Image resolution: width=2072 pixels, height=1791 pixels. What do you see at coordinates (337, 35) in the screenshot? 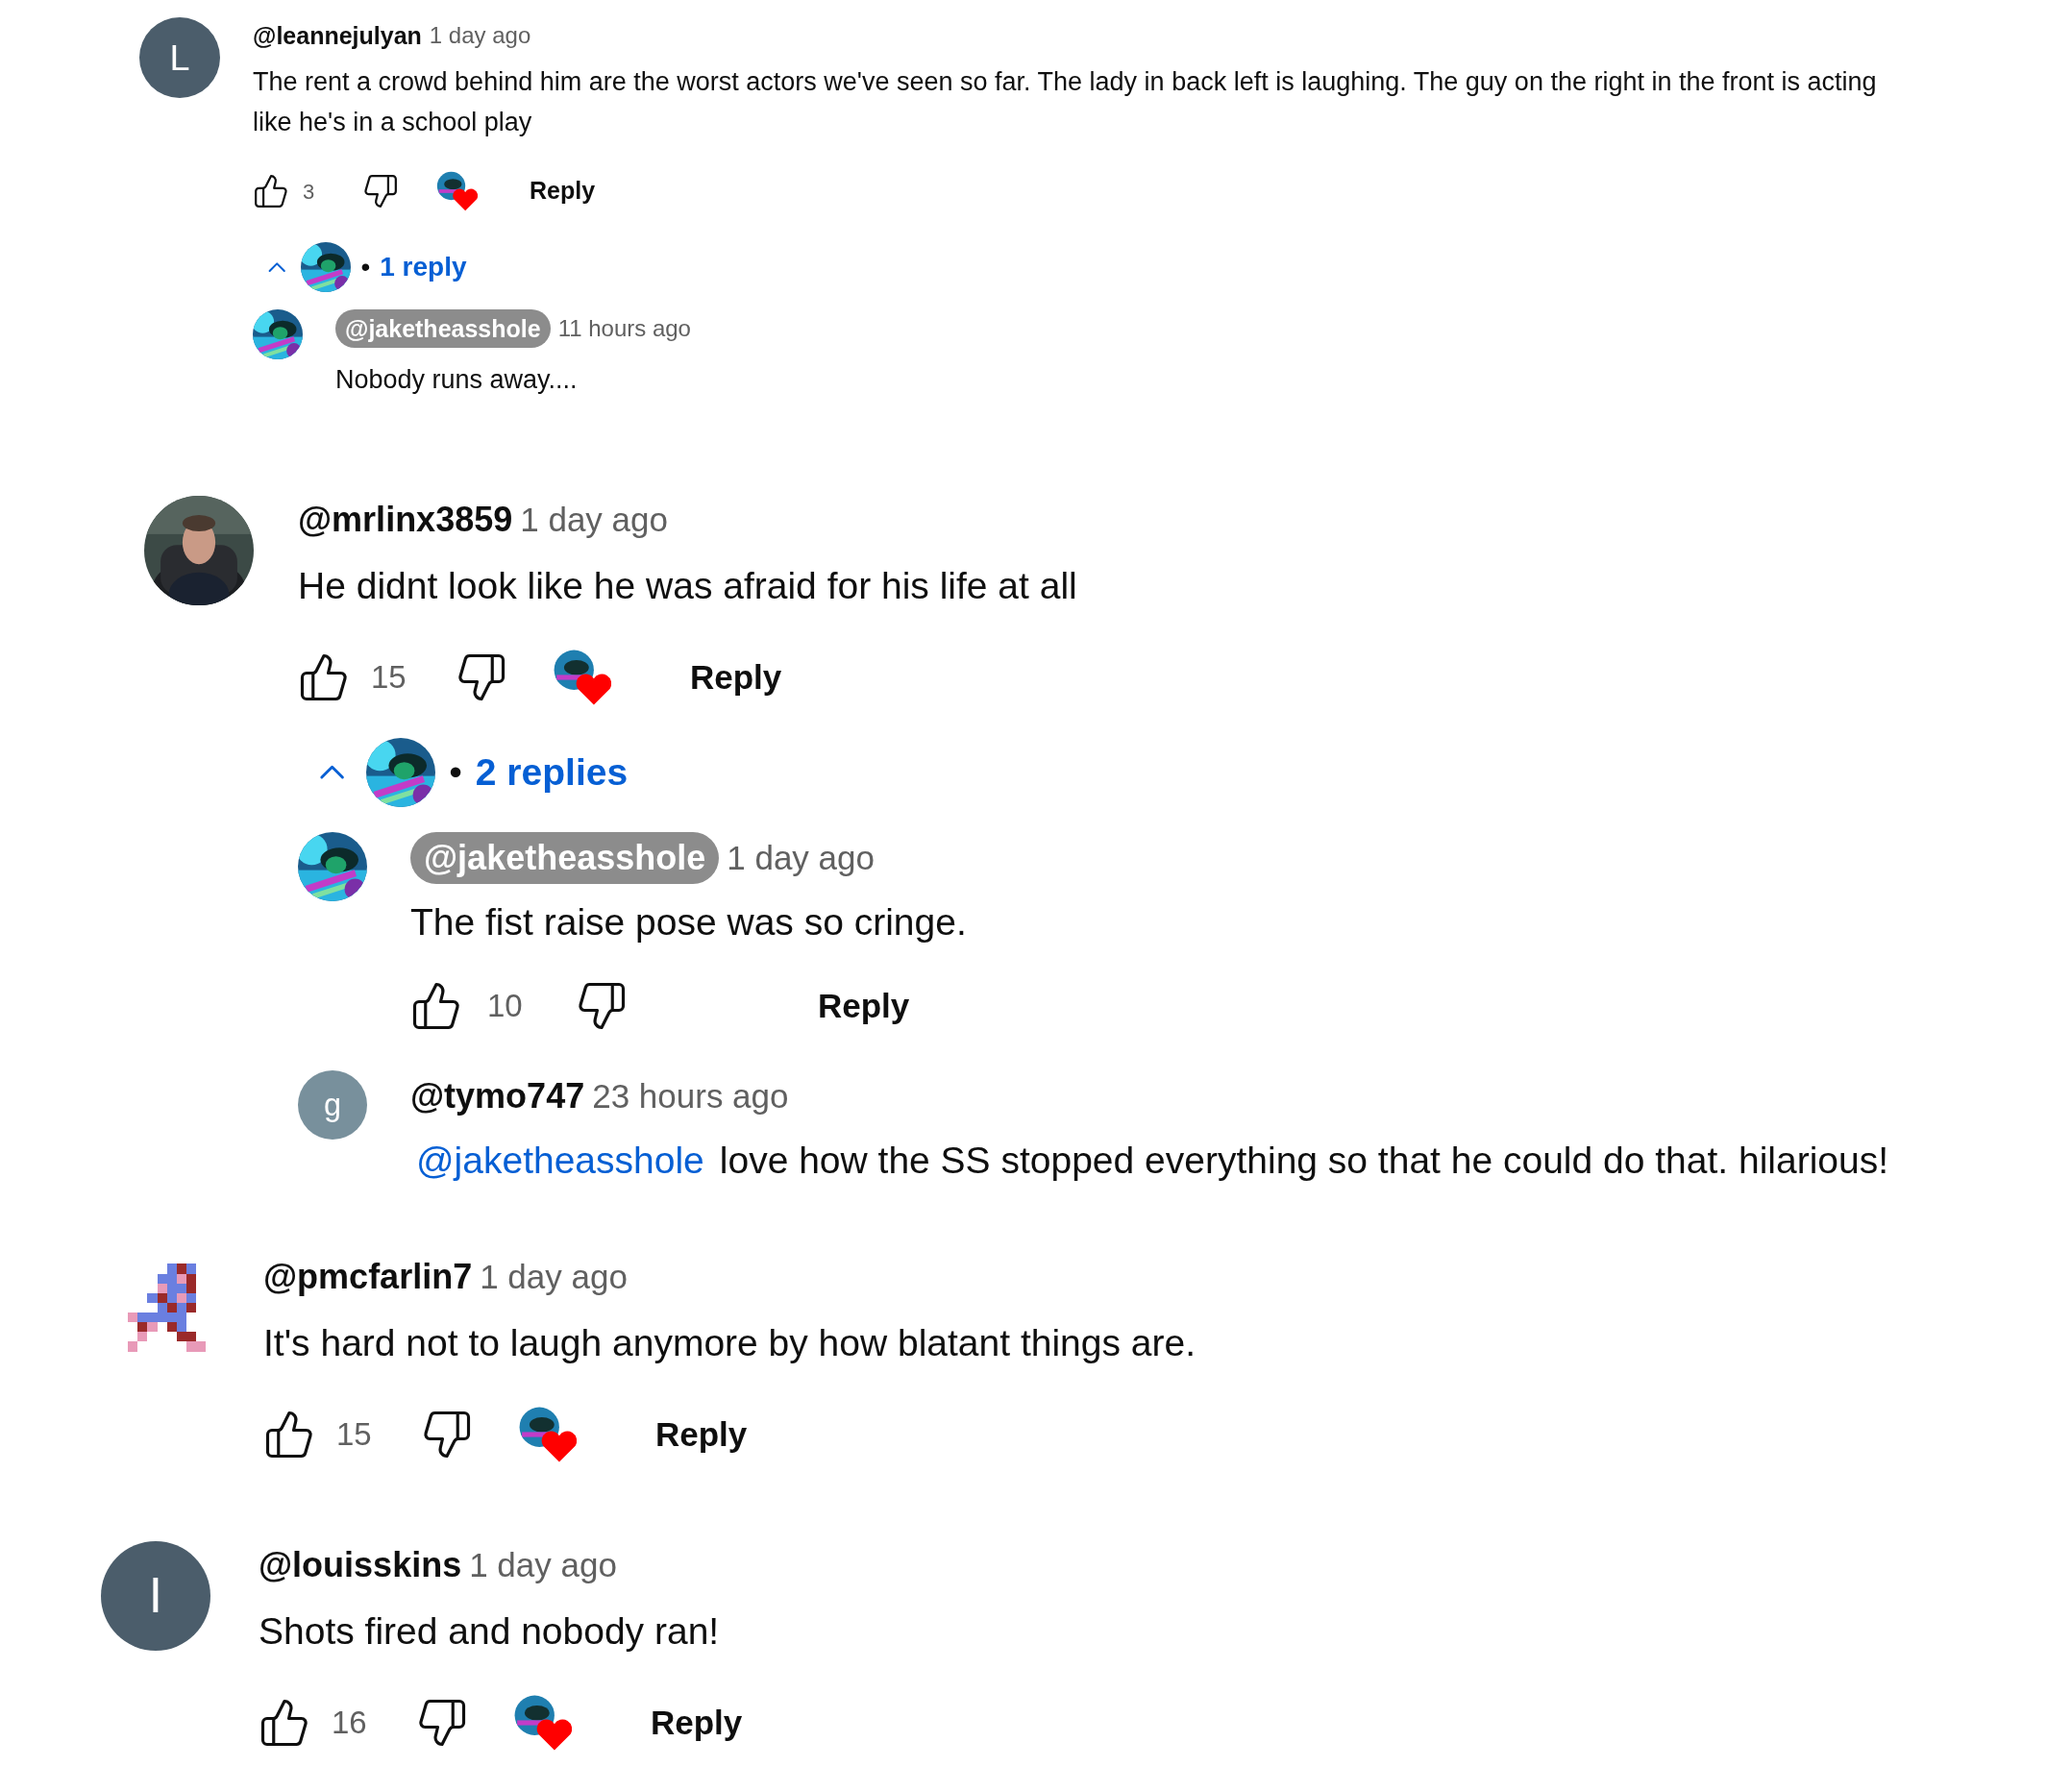
I see `author-name: @leannejulyan` at bounding box center [337, 35].